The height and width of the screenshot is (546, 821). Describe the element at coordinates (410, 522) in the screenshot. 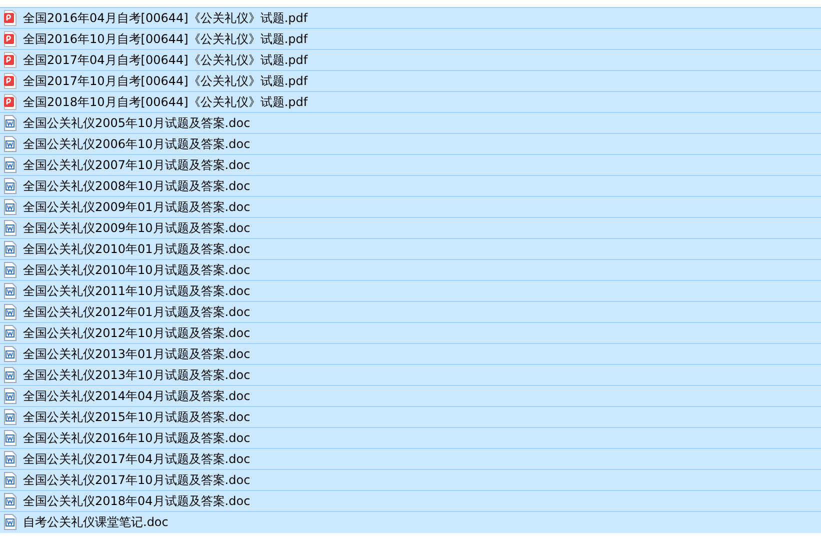

I see `file-row: 自考公关礼仪课堂笔记.doc` at that location.